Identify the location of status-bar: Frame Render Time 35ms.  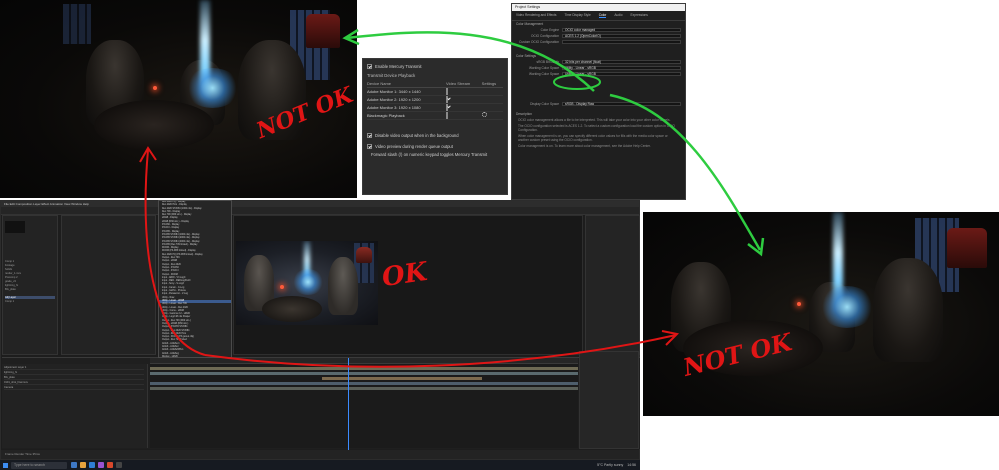
(320, 454).